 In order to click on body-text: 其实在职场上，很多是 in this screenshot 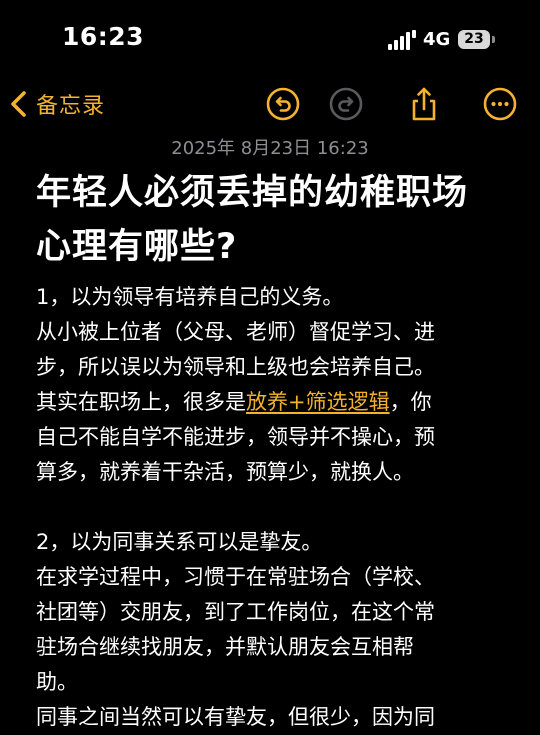, I will do `click(141, 402)`.